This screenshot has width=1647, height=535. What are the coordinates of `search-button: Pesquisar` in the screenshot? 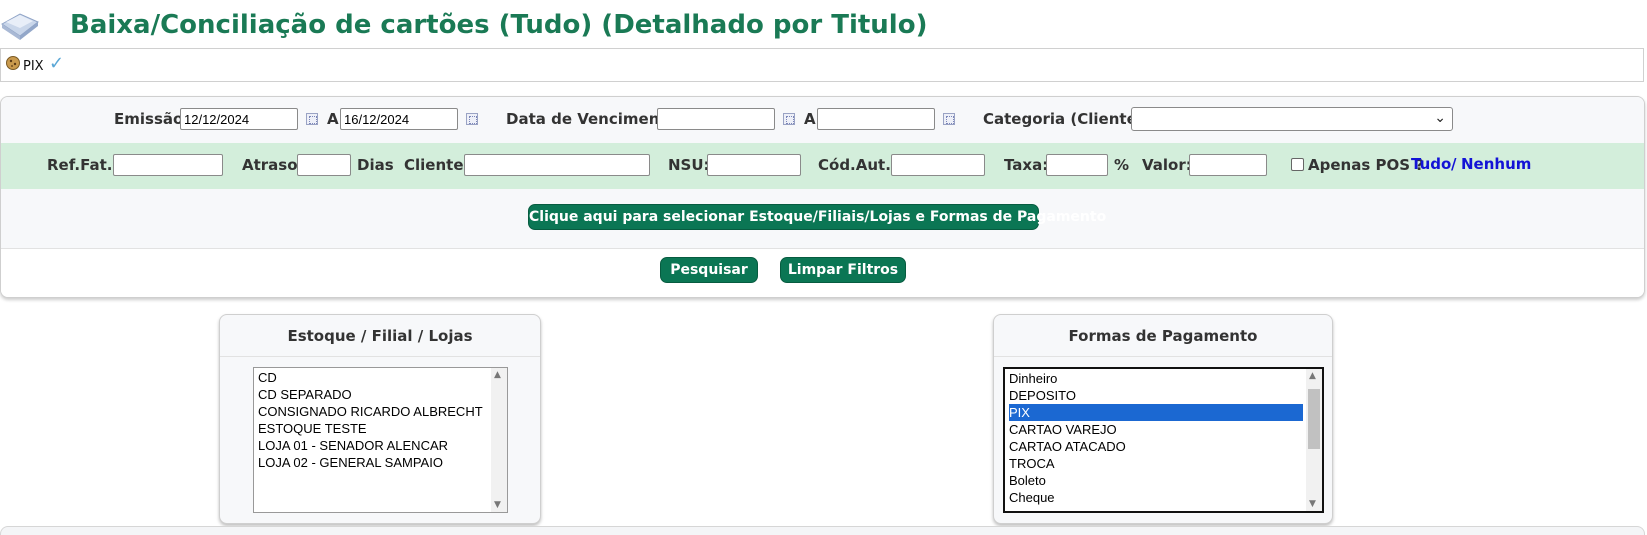 It's located at (709, 270).